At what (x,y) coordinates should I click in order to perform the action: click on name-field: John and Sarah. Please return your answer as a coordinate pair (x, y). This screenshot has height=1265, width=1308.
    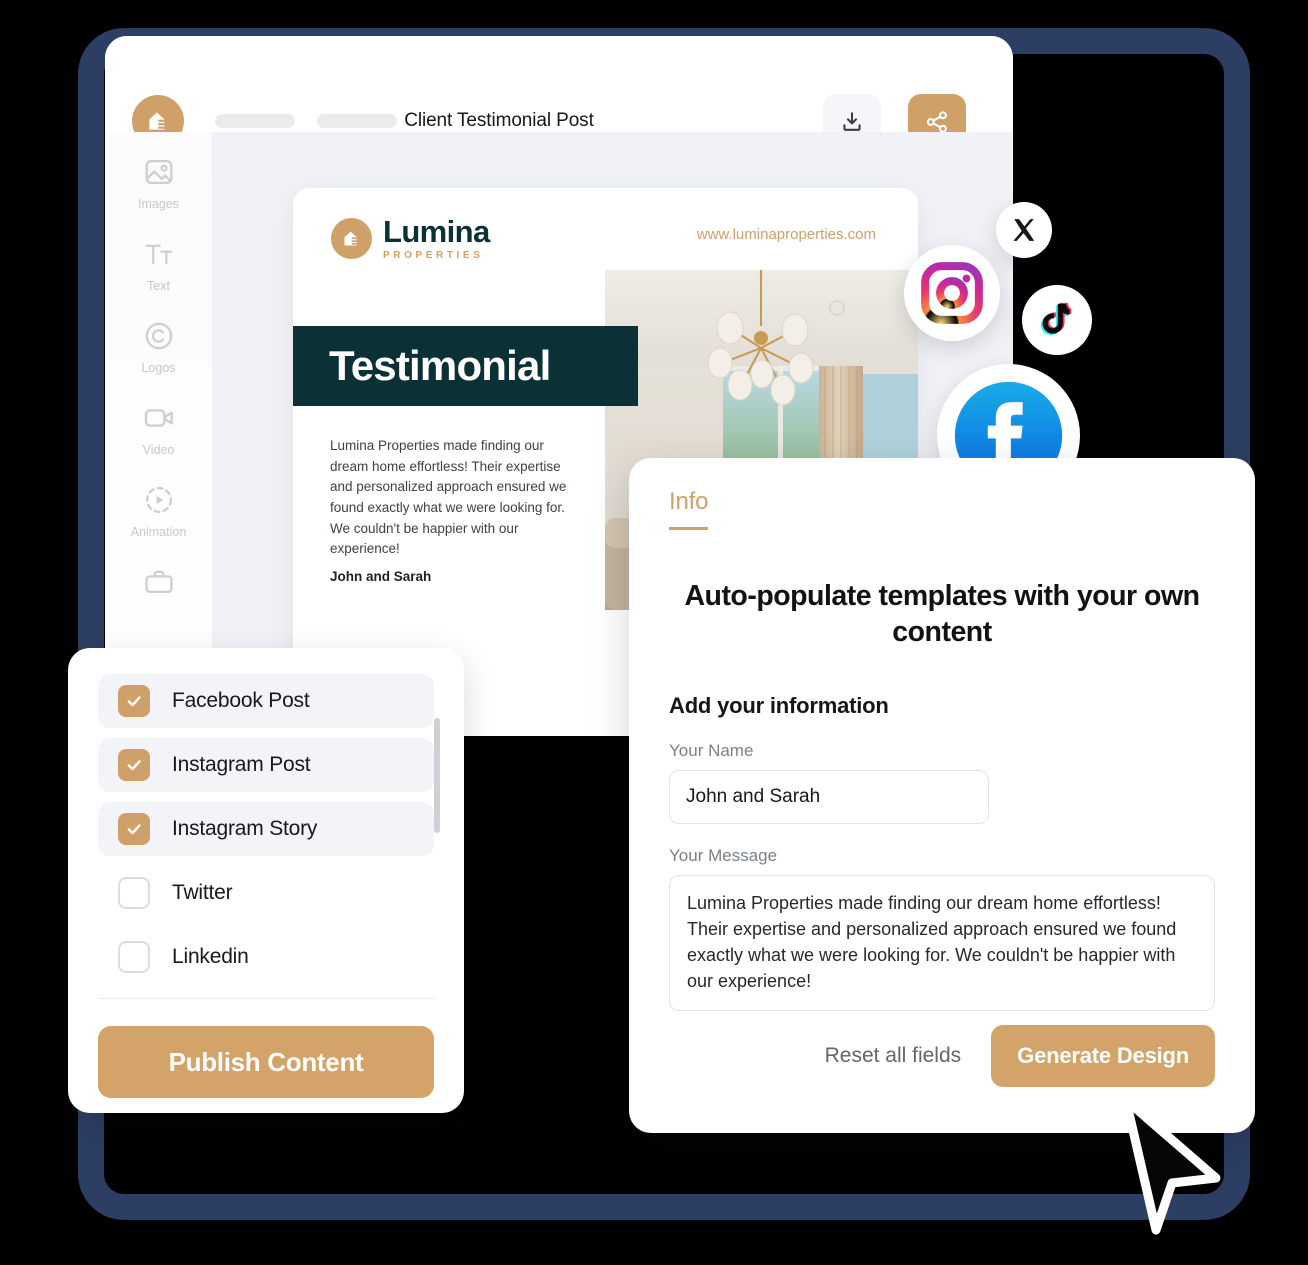
    Looking at the image, I should click on (829, 796).